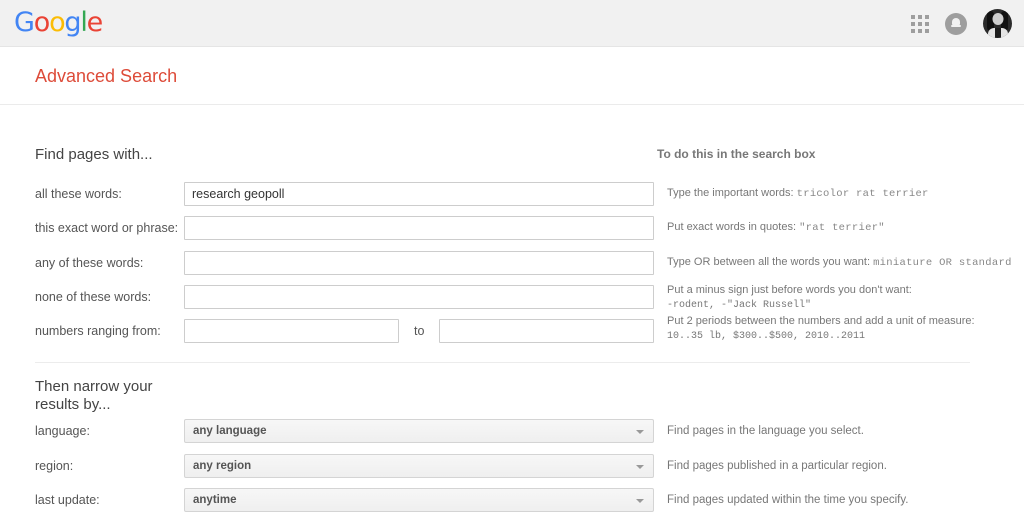 This screenshot has height=512, width=1024. Describe the element at coordinates (765, 431) in the screenshot. I see `hint-language: Find pages in the language you select.` at that location.